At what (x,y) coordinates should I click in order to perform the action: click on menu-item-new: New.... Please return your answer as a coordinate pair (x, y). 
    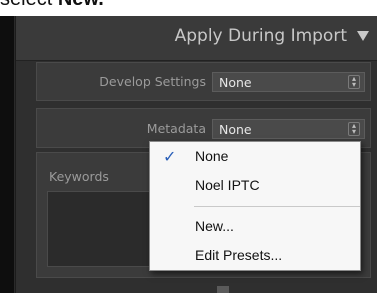
    Looking at the image, I should click on (214, 226).